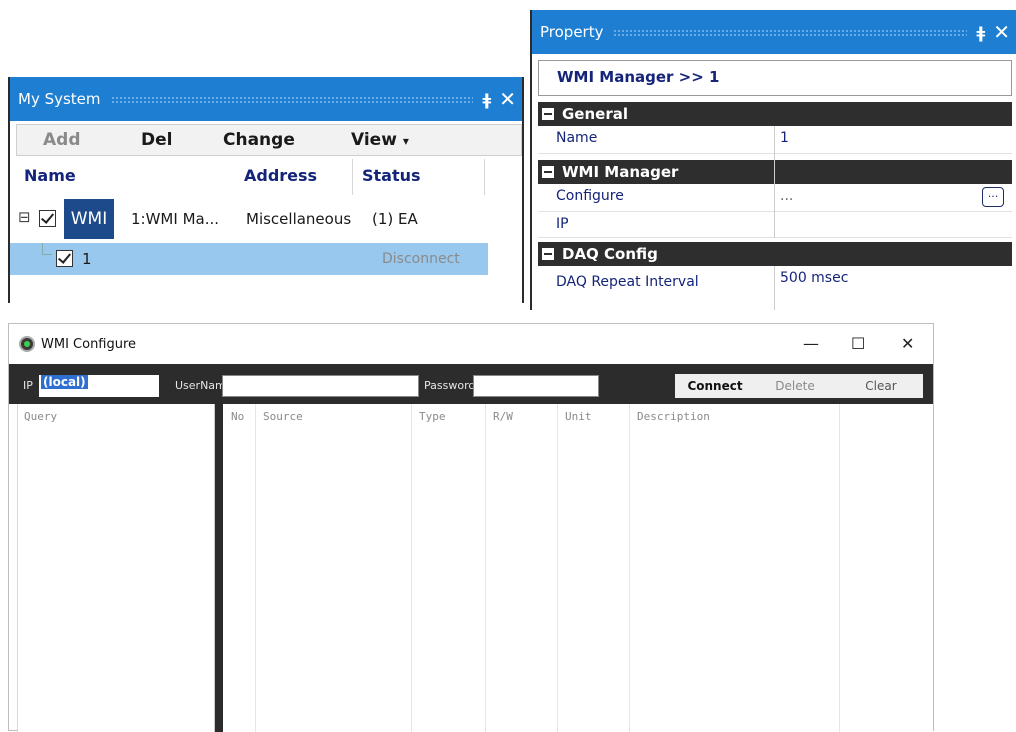 This screenshot has width=1016, height=732. I want to click on property-value: 1, so click(784, 138).